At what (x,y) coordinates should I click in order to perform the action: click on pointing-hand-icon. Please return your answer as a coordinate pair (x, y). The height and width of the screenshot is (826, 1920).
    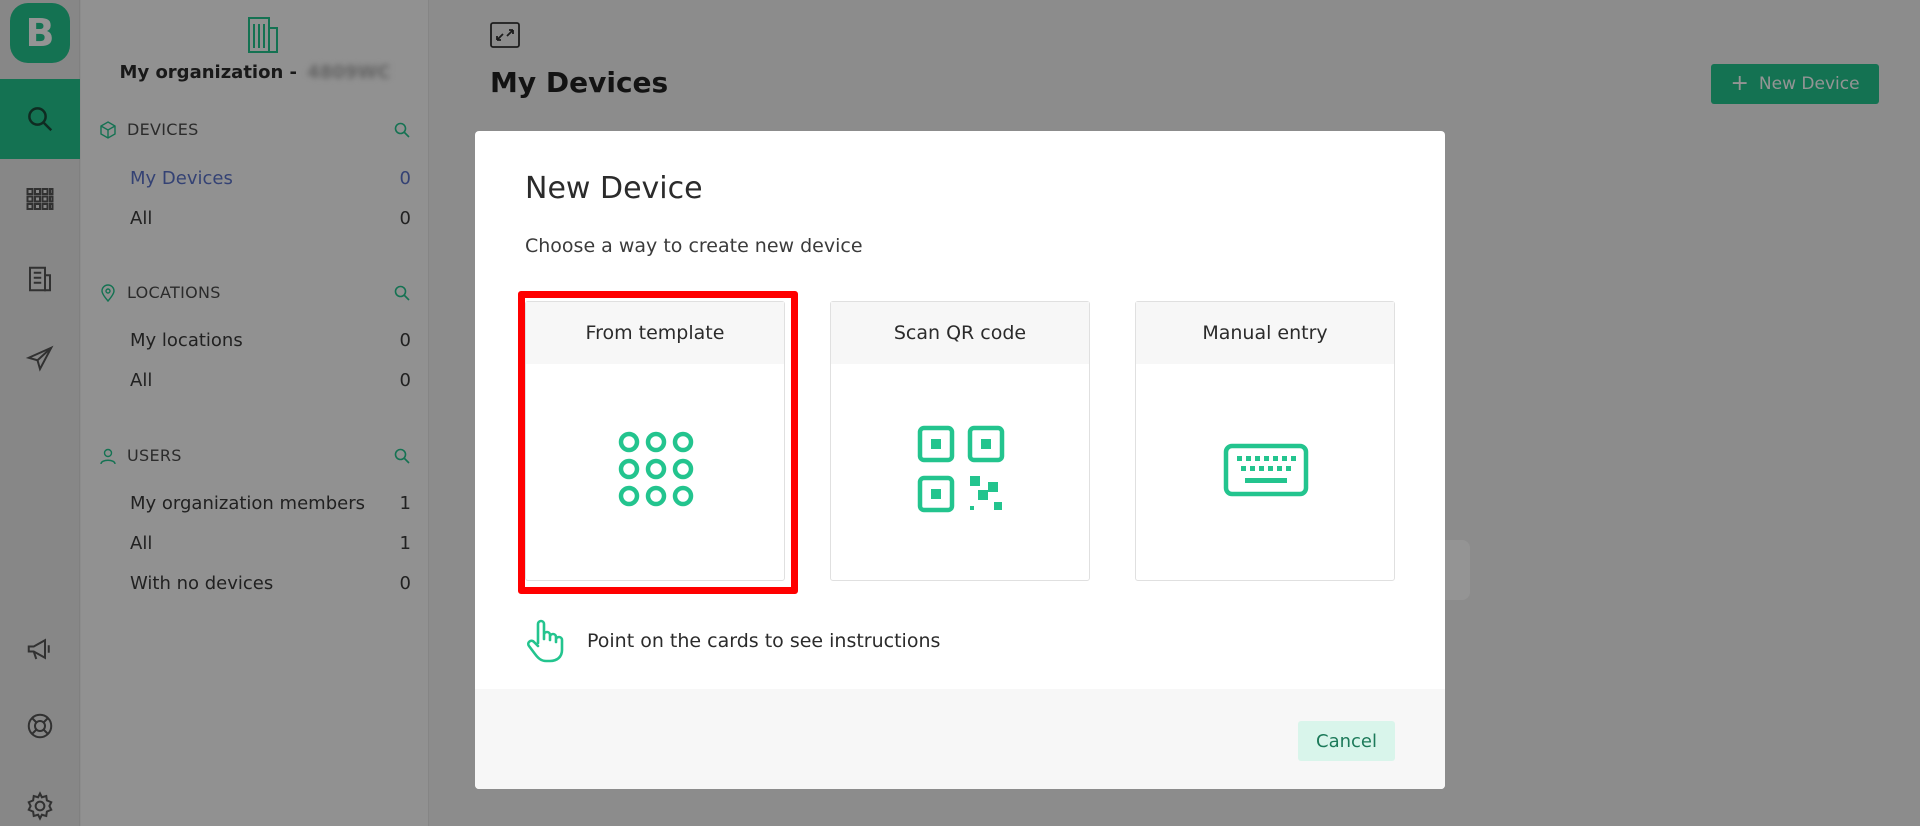
    Looking at the image, I should click on (545, 641).